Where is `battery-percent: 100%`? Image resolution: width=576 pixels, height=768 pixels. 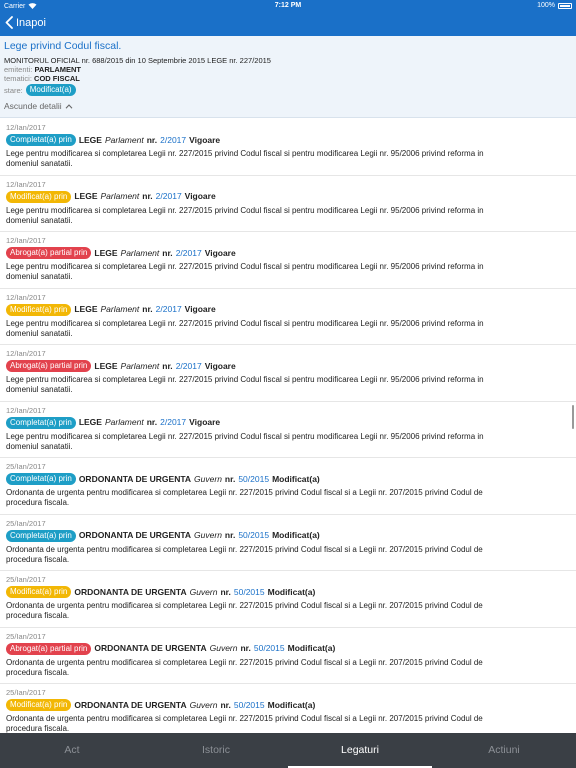
battery-percent: 100% is located at coordinates (546, 5).